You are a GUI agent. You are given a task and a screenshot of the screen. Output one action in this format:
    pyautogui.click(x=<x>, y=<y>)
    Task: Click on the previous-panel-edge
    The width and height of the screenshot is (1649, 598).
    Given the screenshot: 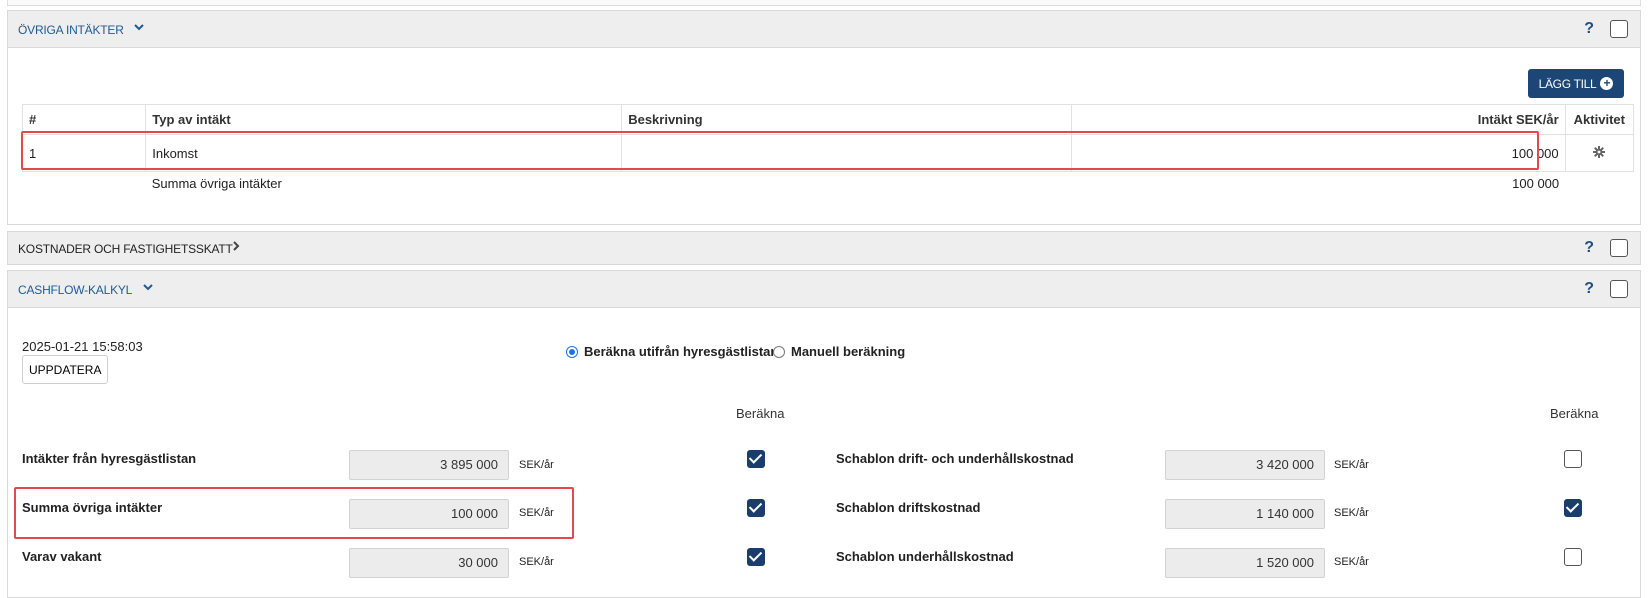 What is the action you would take?
    pyautogui.click(x=824, y=3)
    